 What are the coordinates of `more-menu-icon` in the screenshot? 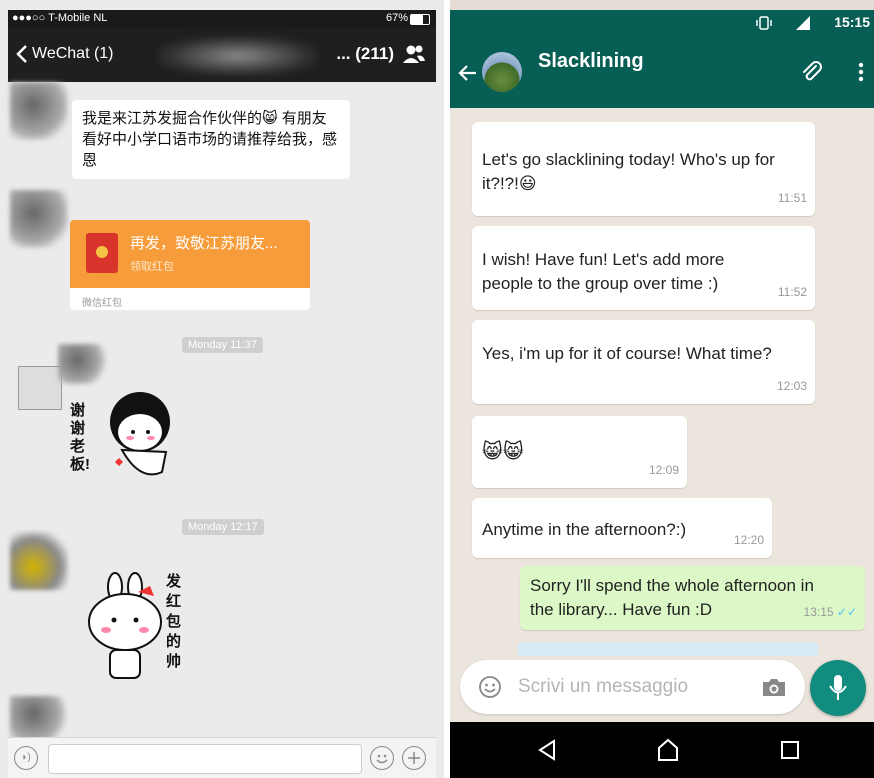 It's located at (861, 72).